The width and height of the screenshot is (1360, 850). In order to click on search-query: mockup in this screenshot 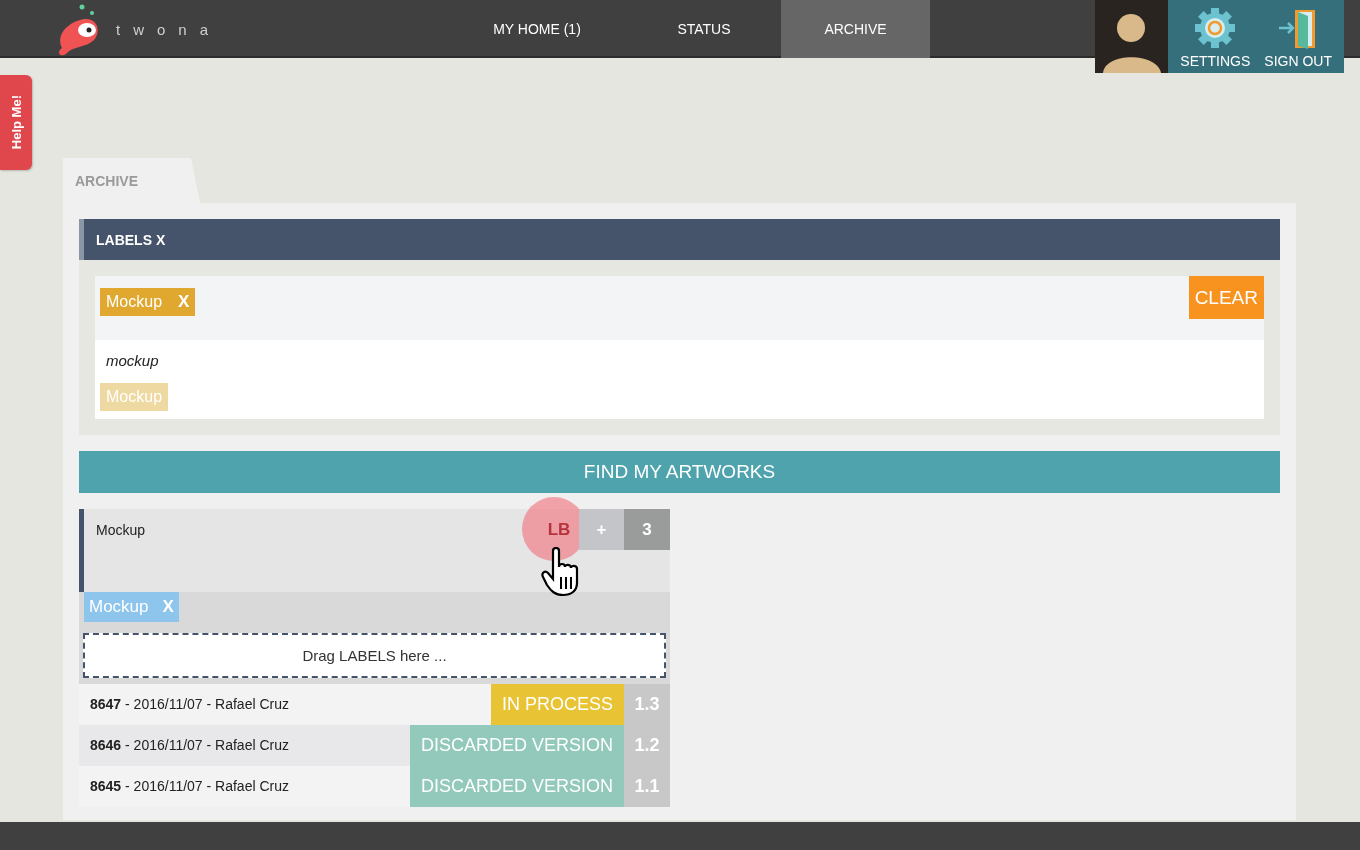, I will do `click(682, 360)`.